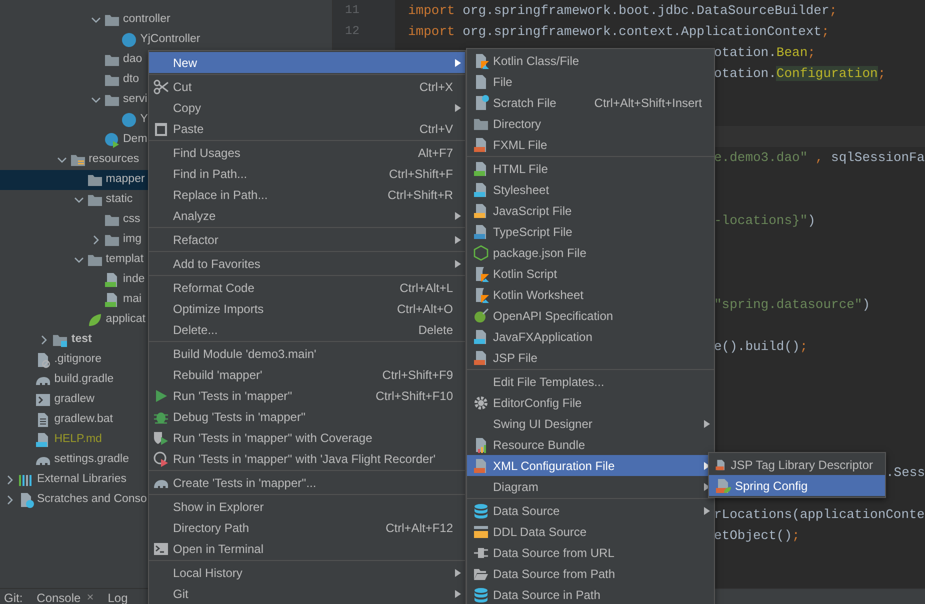 Image resolution: width=925 pixels, height=604 pixels. I want to click on code-line: .Sess, so click(905, 473).